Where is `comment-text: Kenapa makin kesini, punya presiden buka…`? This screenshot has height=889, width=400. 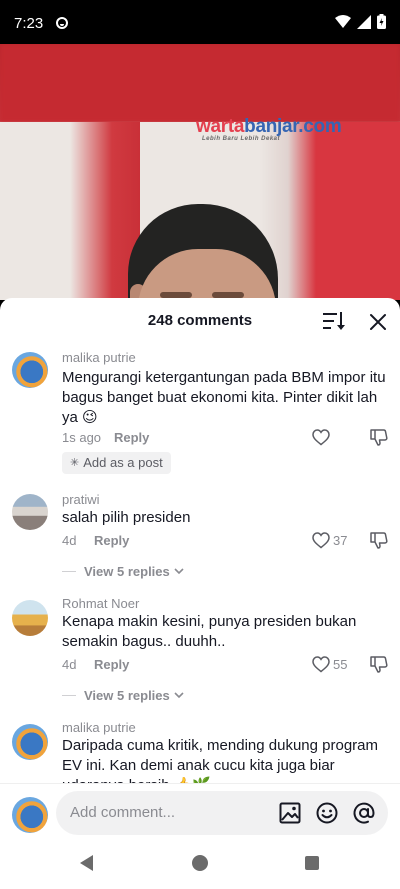
comment-text: Kenapa makin kesini, punya presiden buka… is located at coordinates (209, 631).